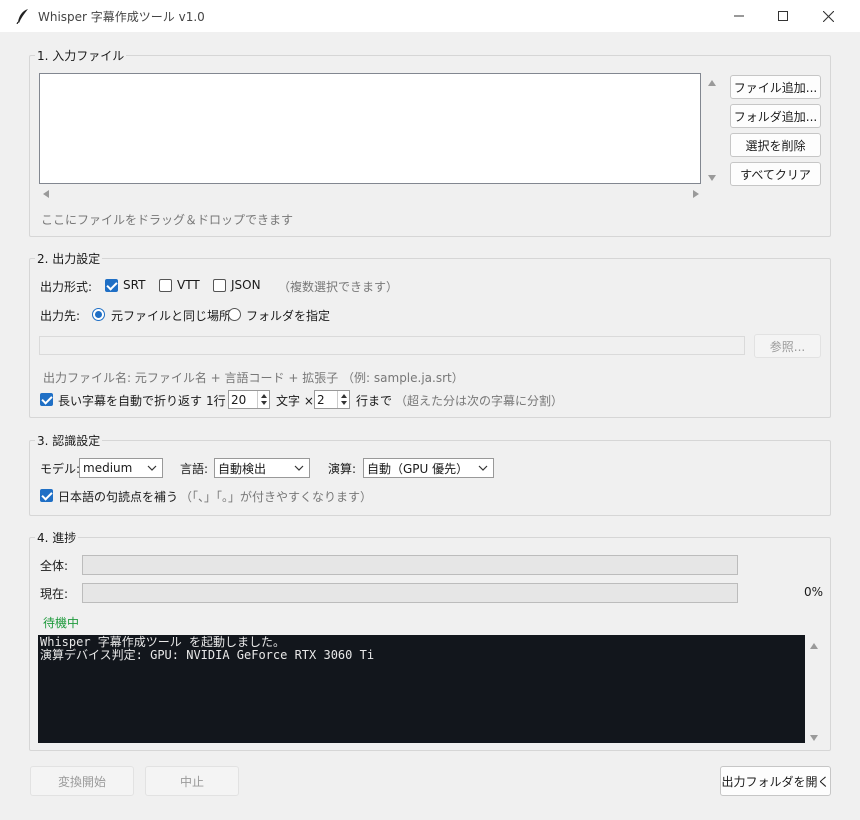  I want to click on compute-select: 自動（GPU 優先）, so click(428, 468).